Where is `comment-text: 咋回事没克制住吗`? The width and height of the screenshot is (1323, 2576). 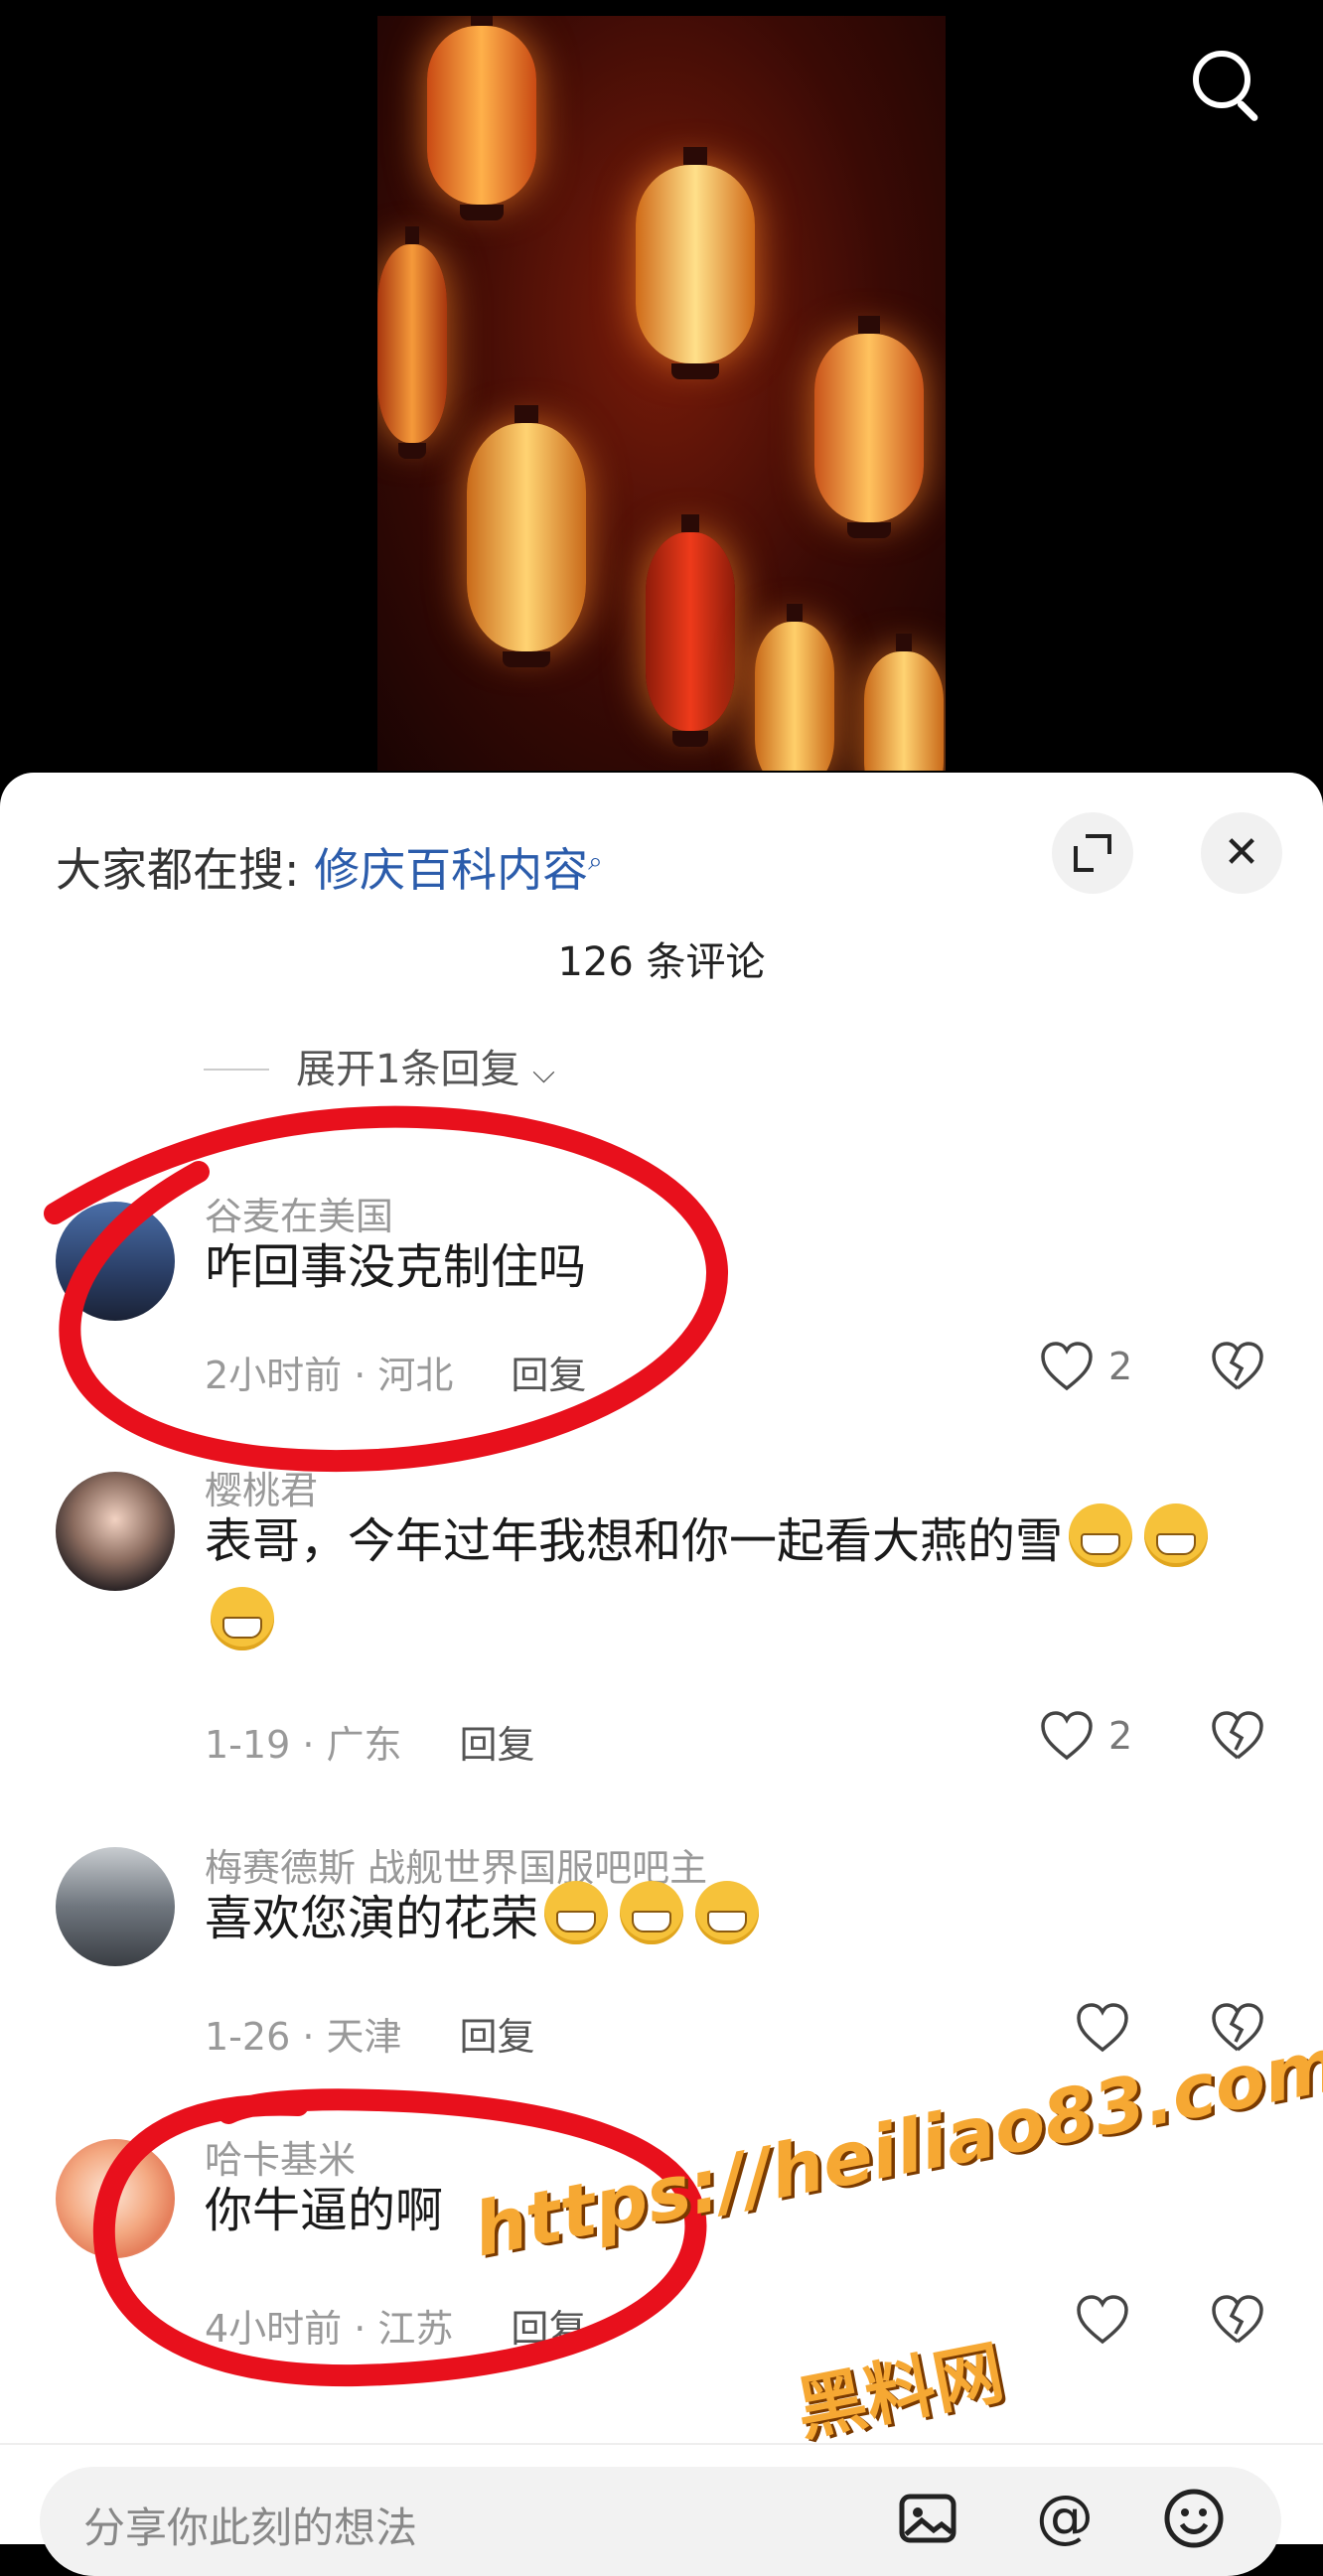 comment-text: 咋回事没克制住吗 is located at coordinates (396, 1267).